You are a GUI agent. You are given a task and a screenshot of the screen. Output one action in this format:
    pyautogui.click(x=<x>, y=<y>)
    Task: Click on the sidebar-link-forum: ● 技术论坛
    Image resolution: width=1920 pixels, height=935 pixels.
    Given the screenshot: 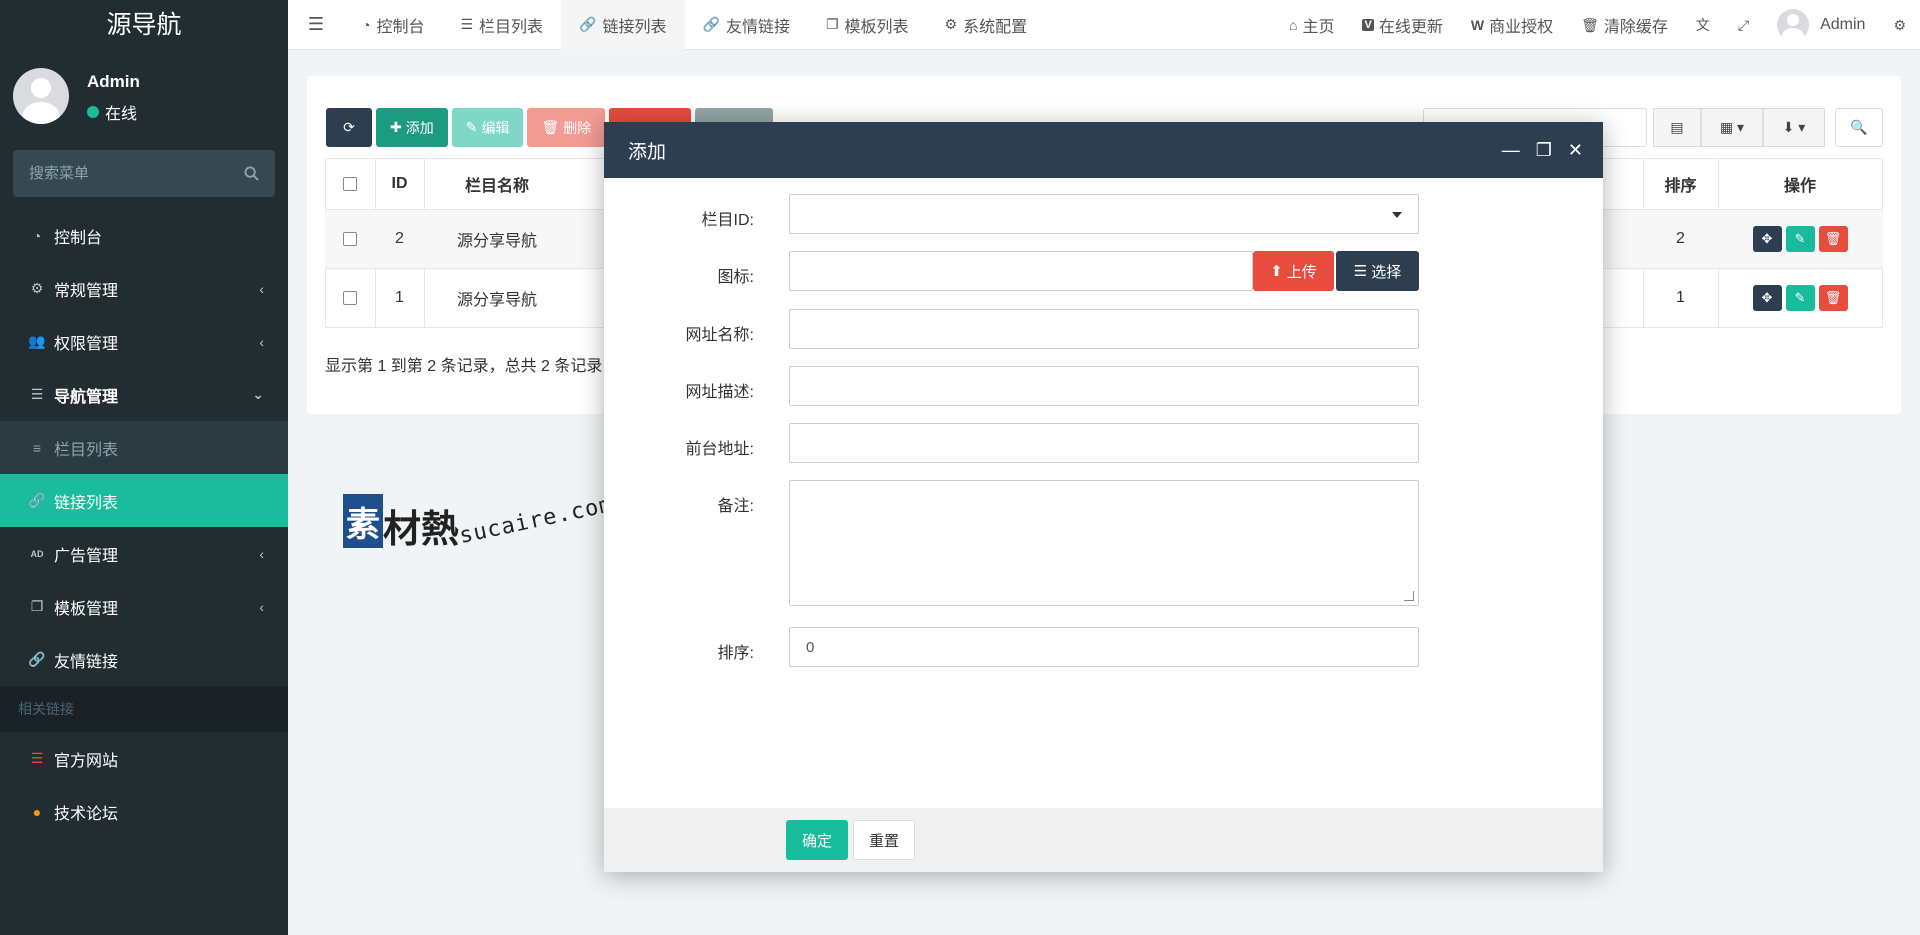 What is the action you would take?
    pyautogui.click(x=144, y=811)
    